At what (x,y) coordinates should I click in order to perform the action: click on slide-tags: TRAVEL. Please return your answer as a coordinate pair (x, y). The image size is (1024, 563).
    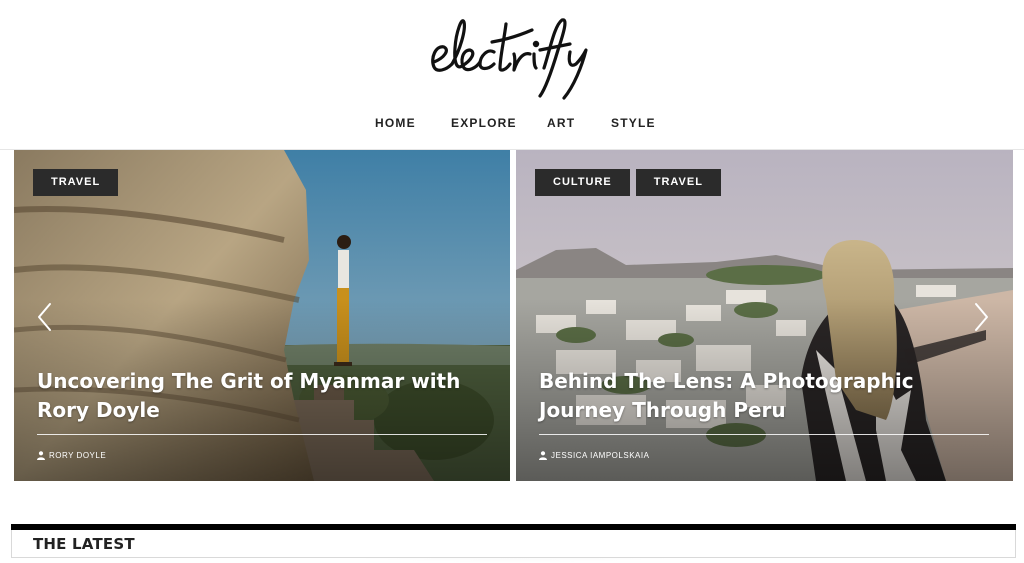
    Looking at the image, I should click on (76, 182).